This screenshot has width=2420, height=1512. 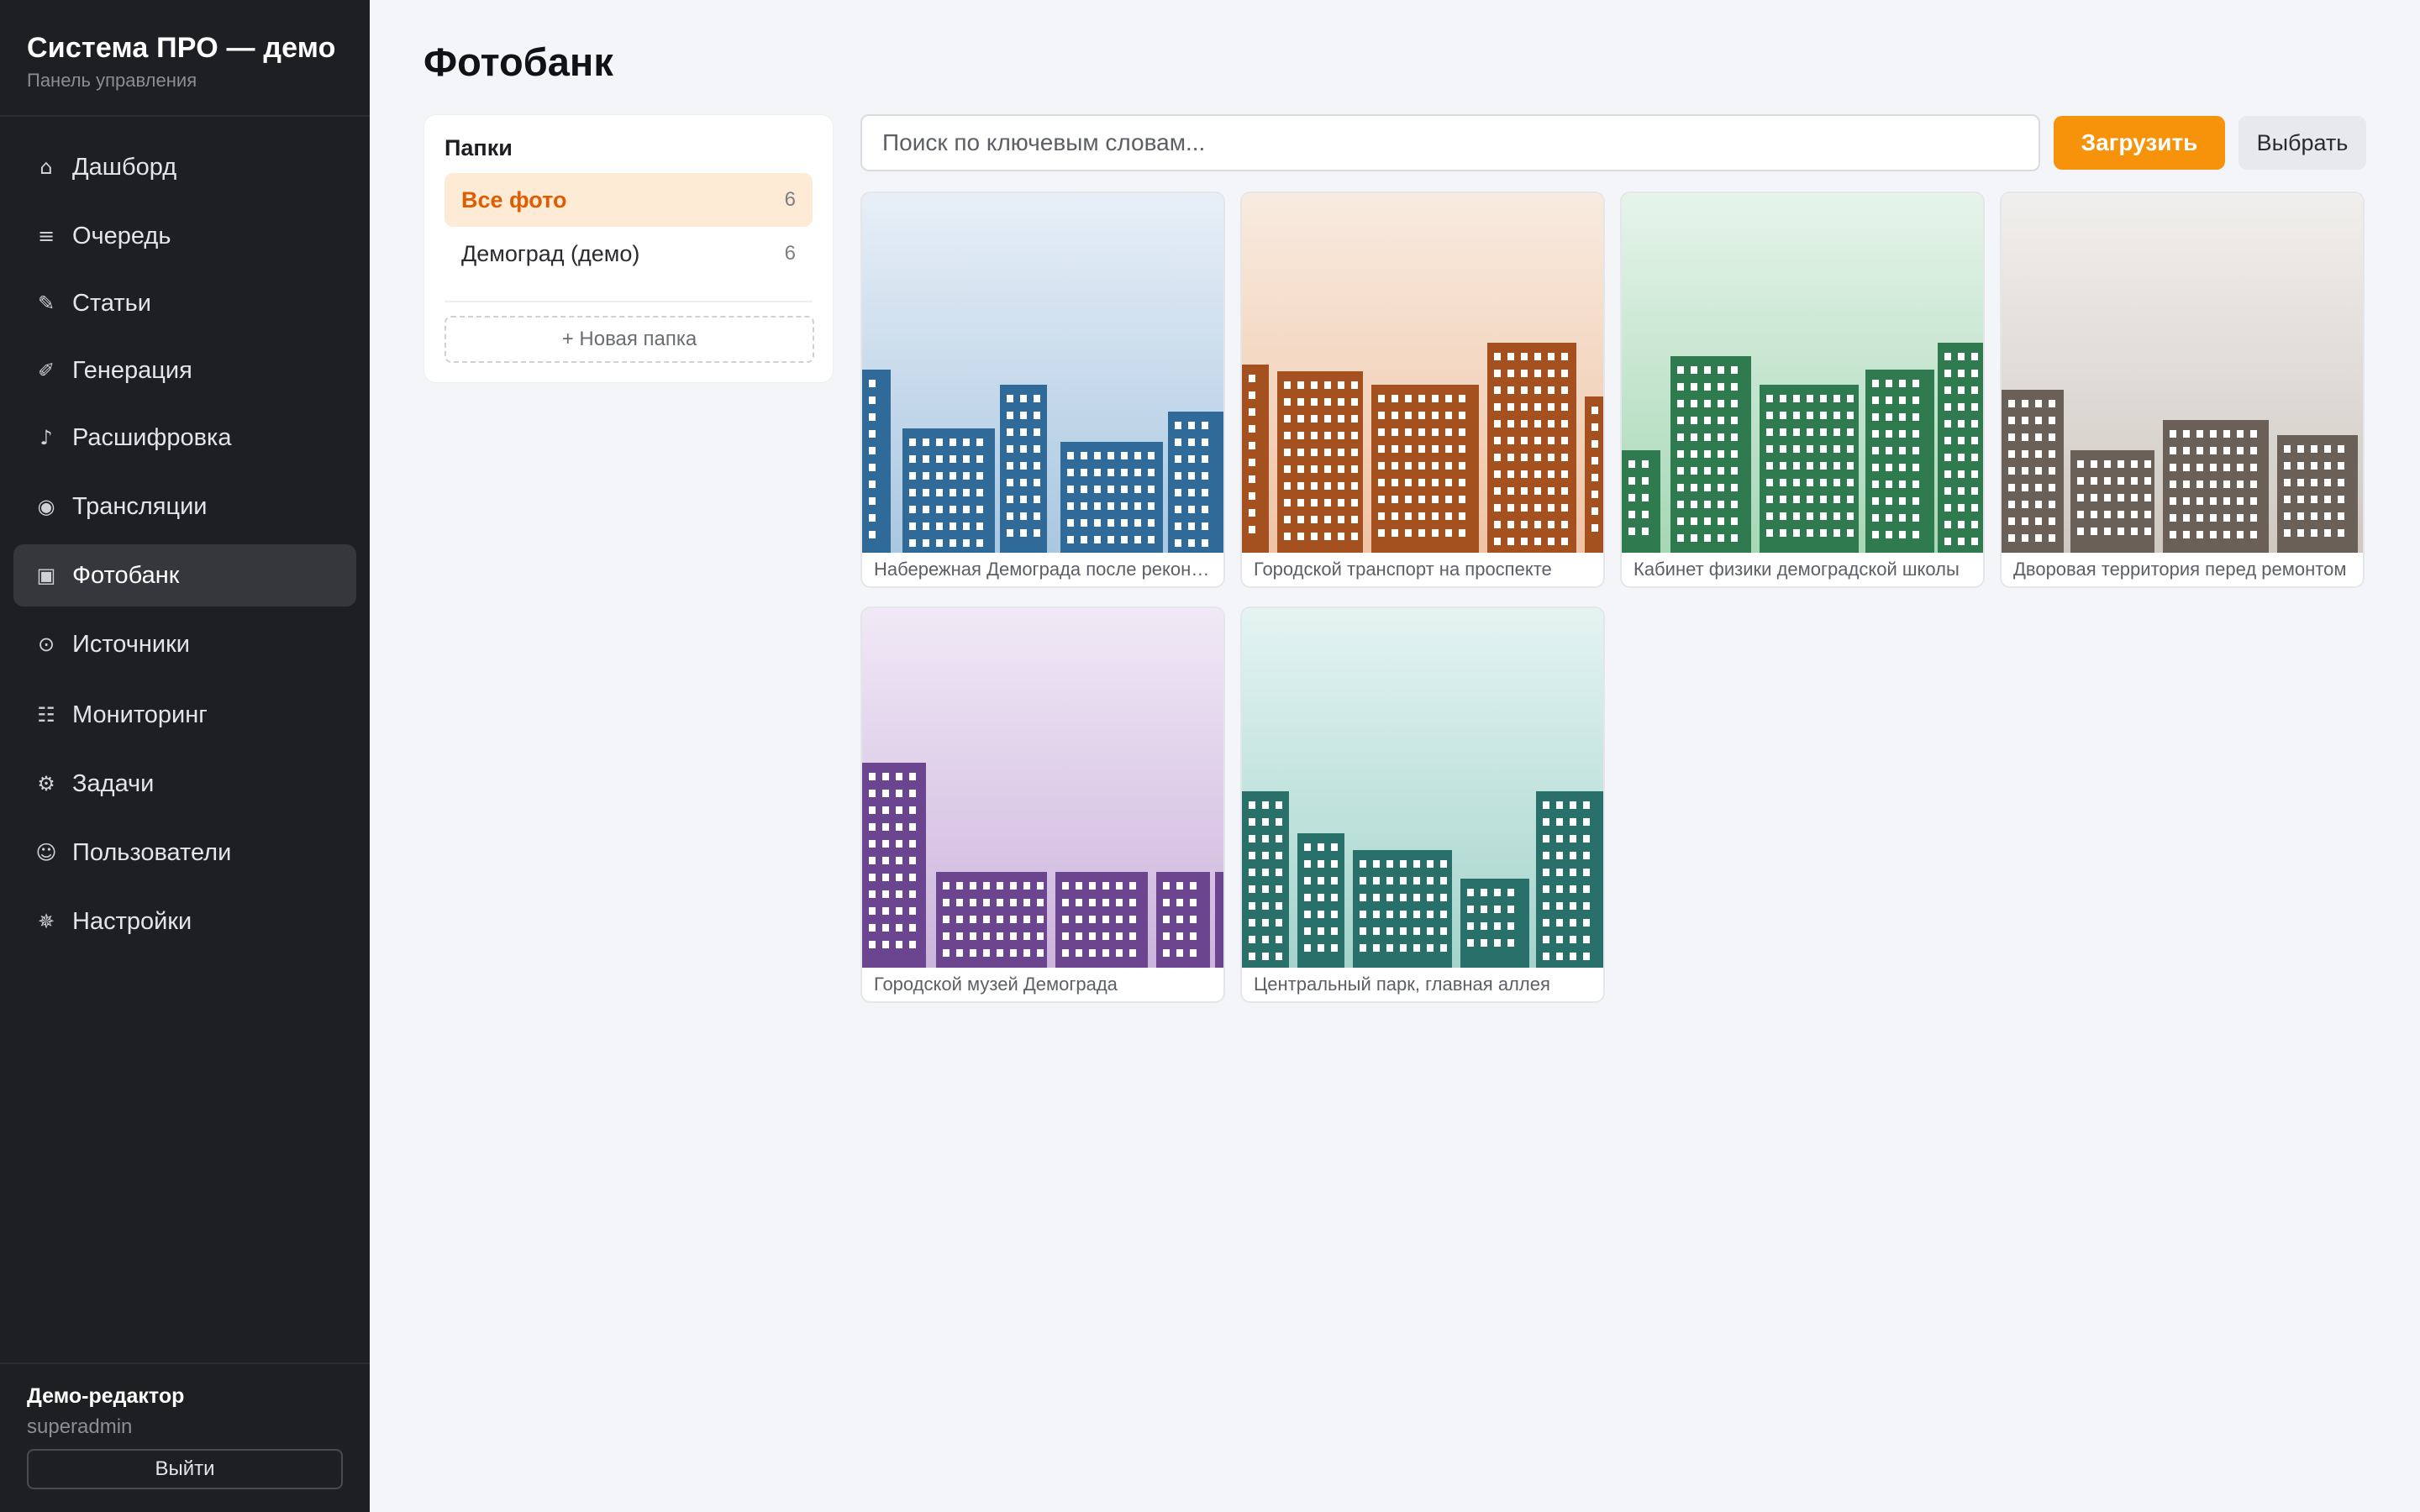 What do you see at coordinates (629, 339) in the screenshot?
I see `new-folder-button: + Новая папка` at bounding box center [629, 339].